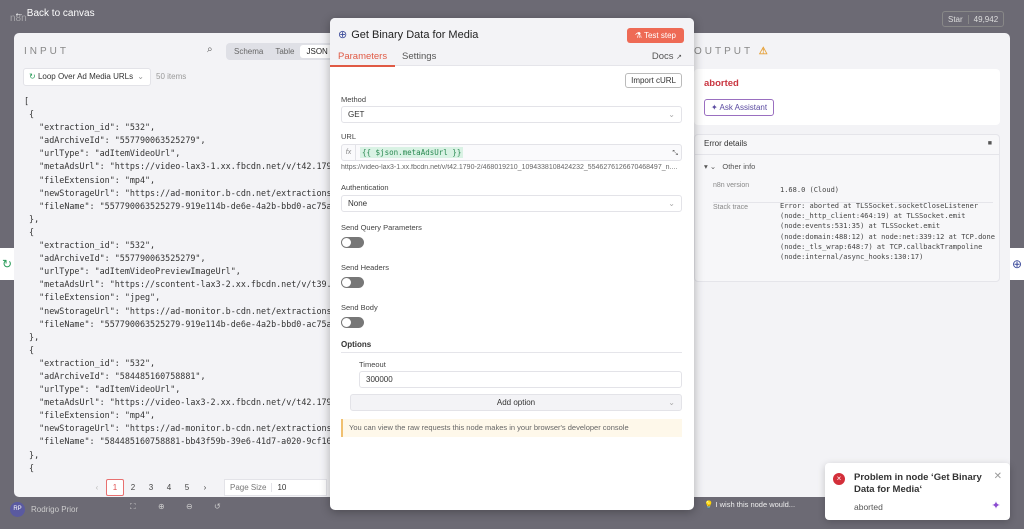 The image size is (1024, 529). What do you see at coordinates (17, 509) in the screenshot?
I see `avatar: RP` at bounding box center [17, 509].